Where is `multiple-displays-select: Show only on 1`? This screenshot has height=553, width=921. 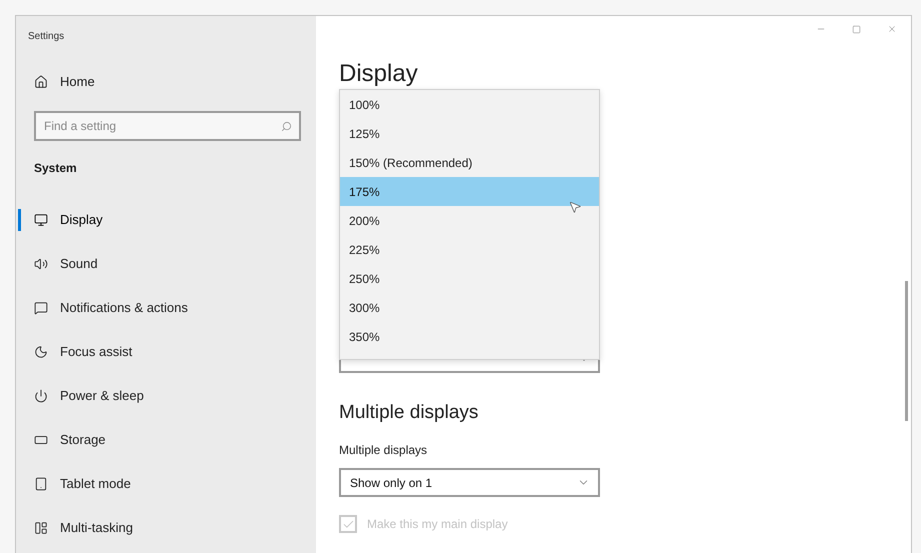 multiple-displays-select: Show only on 1 is located at coordinates (469, 482).